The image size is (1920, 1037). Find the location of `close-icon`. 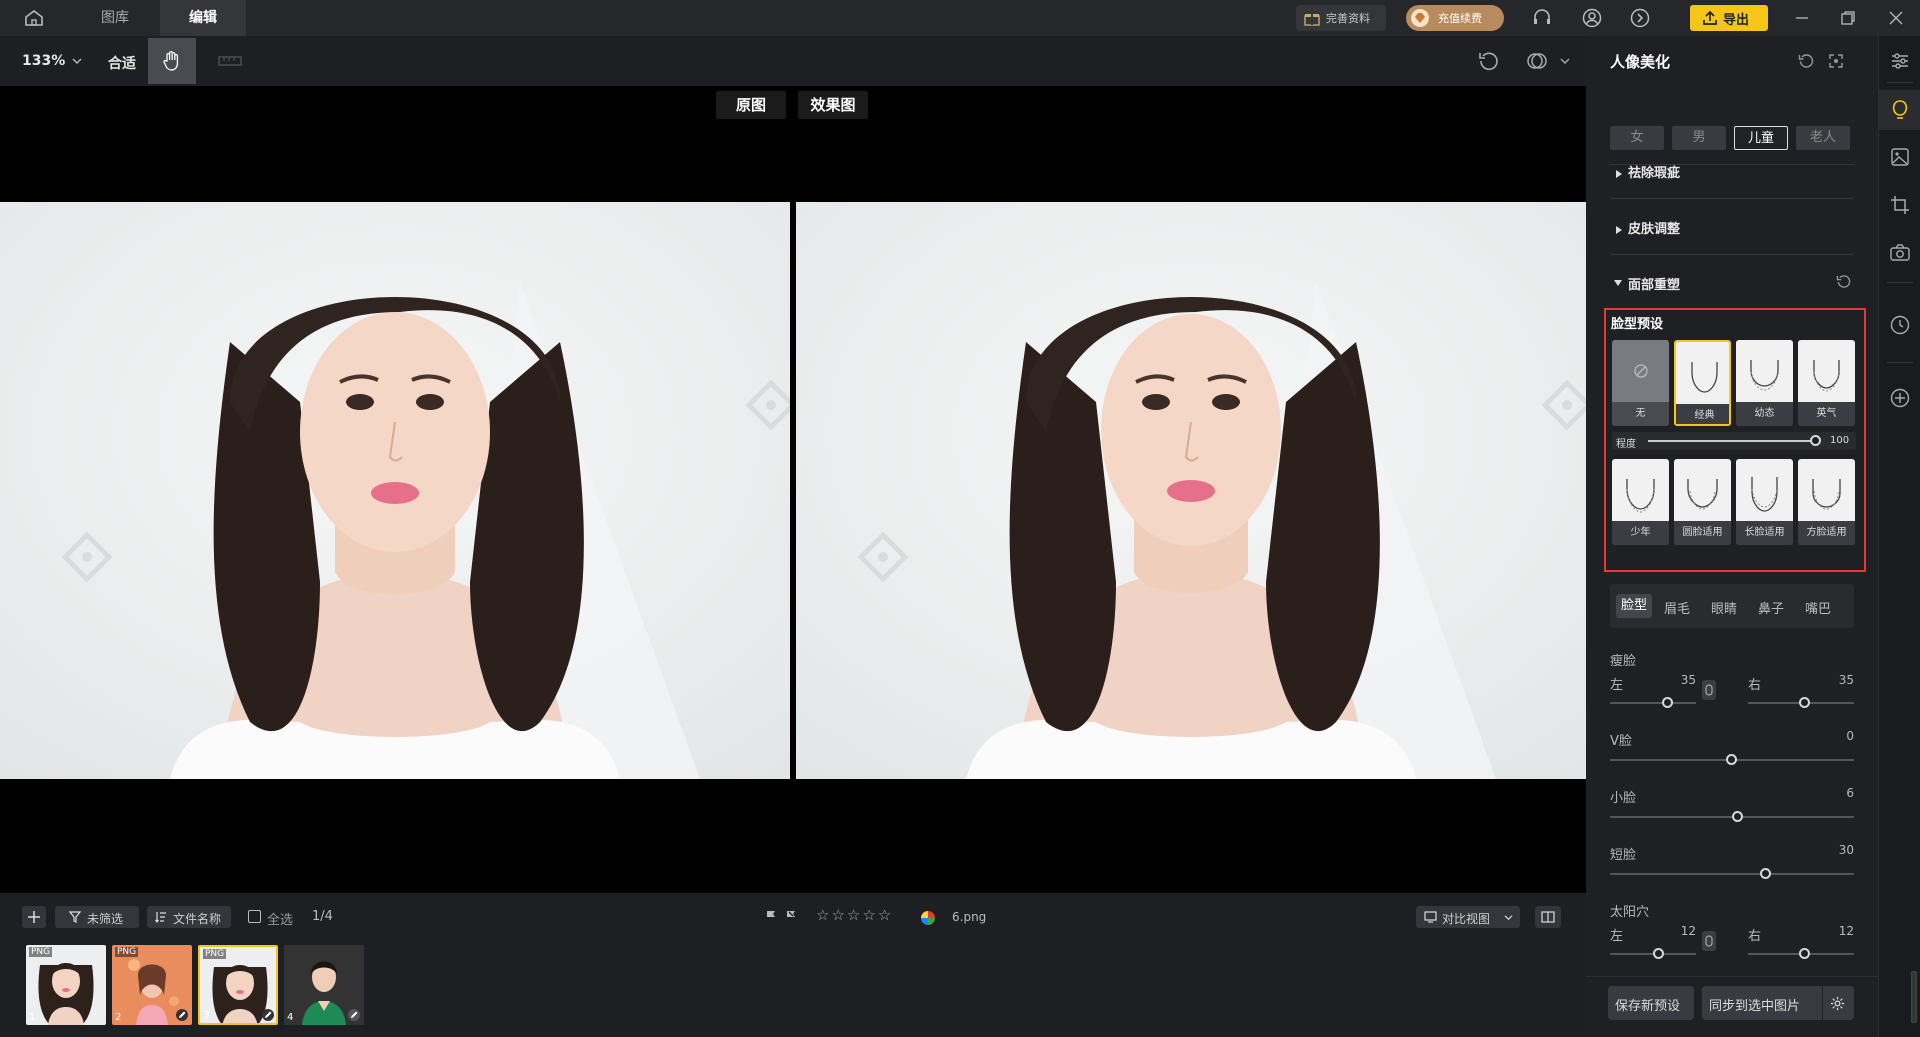

close-icon is located at coordinates (1896, 18).